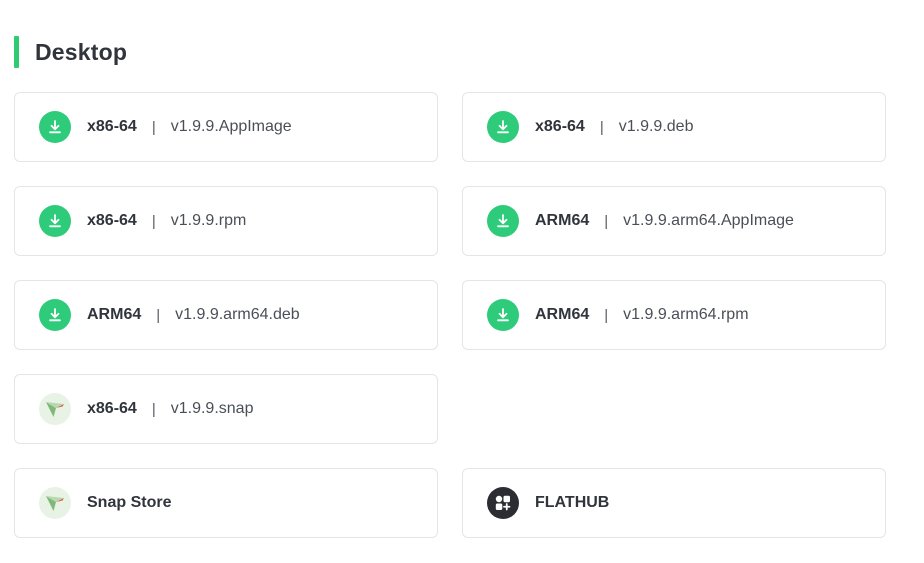 This screenshot has width=924, height=563. Describe the element at coordinates (708, 220) in the screenshot. I see `card-file-label: v1.9.9.arm64.AppImage` at that location.